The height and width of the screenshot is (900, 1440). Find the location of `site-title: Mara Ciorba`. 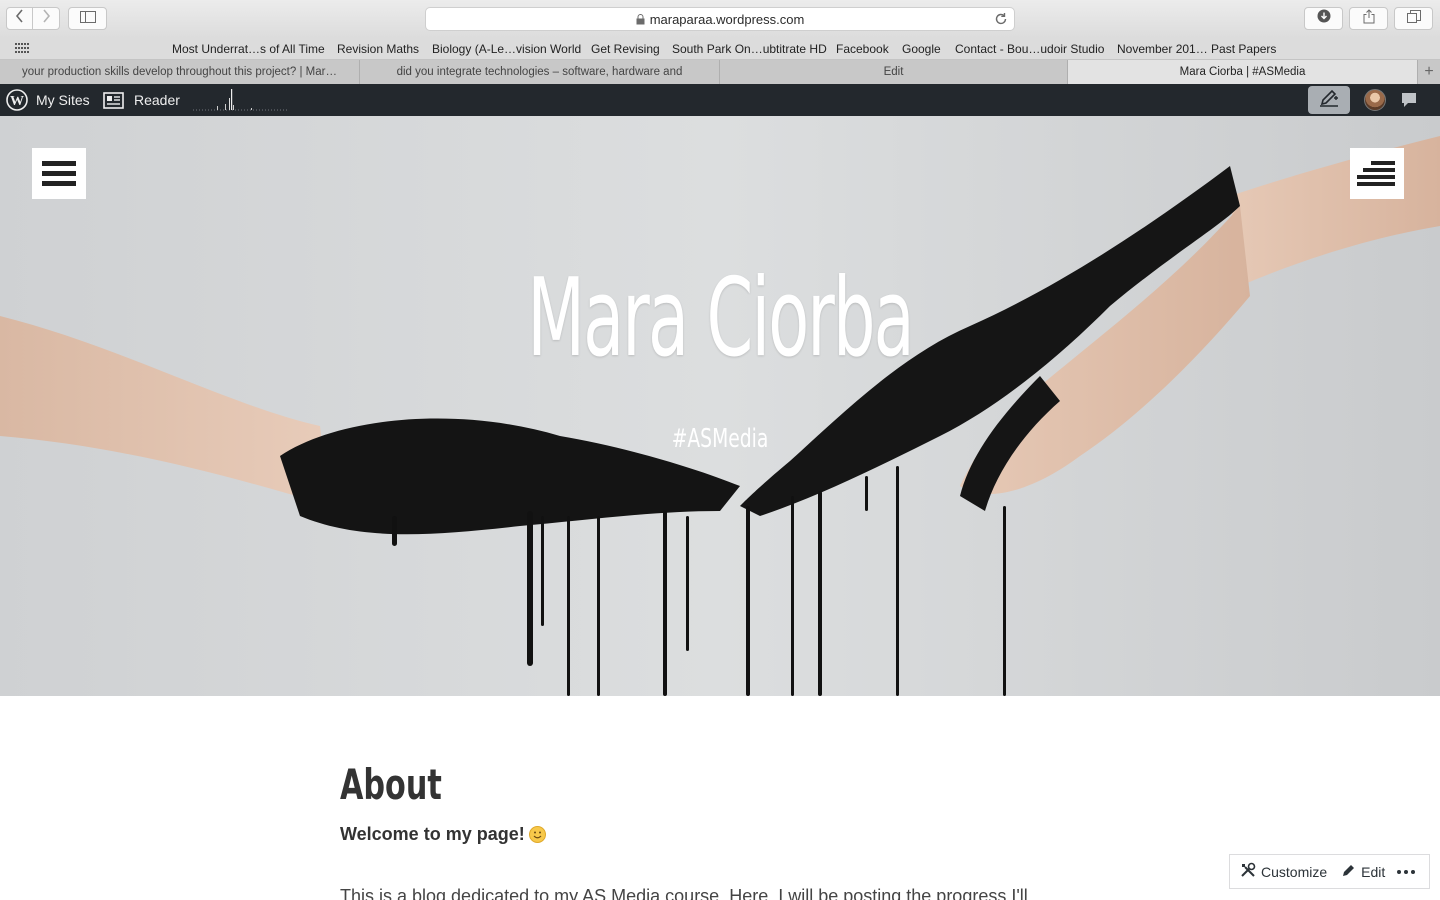

site-title: Mara Ciorba is located at coordinates (720, 318).